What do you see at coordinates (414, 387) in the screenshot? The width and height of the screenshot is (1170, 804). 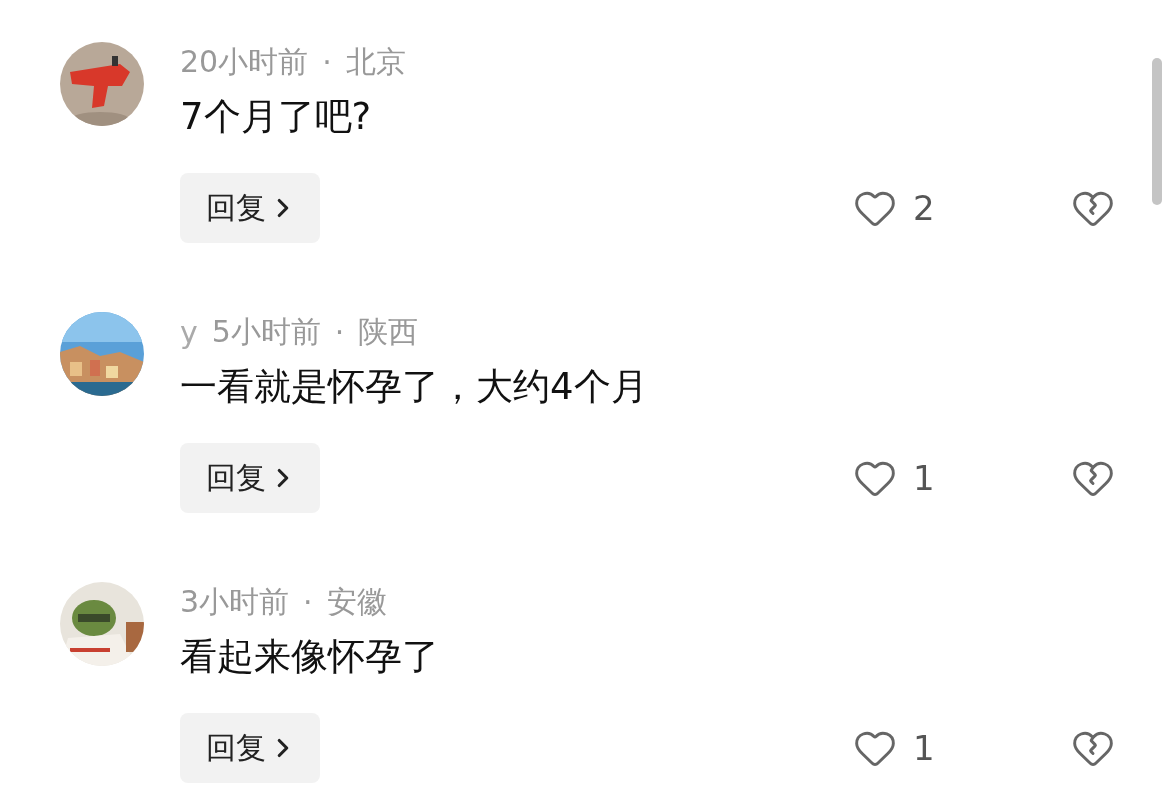 I see `comment-text: 一看就是怀孕了，大约4个月` at bounding box center [414, 387].